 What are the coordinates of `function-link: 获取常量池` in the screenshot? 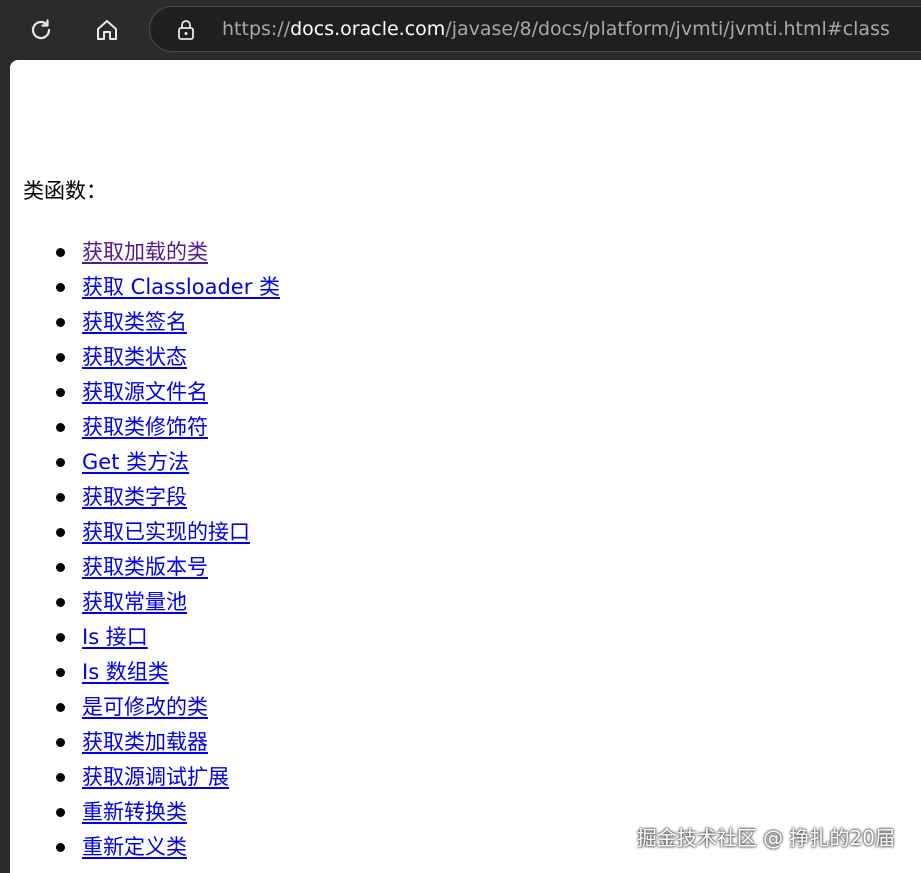 It's located at (134, 602).